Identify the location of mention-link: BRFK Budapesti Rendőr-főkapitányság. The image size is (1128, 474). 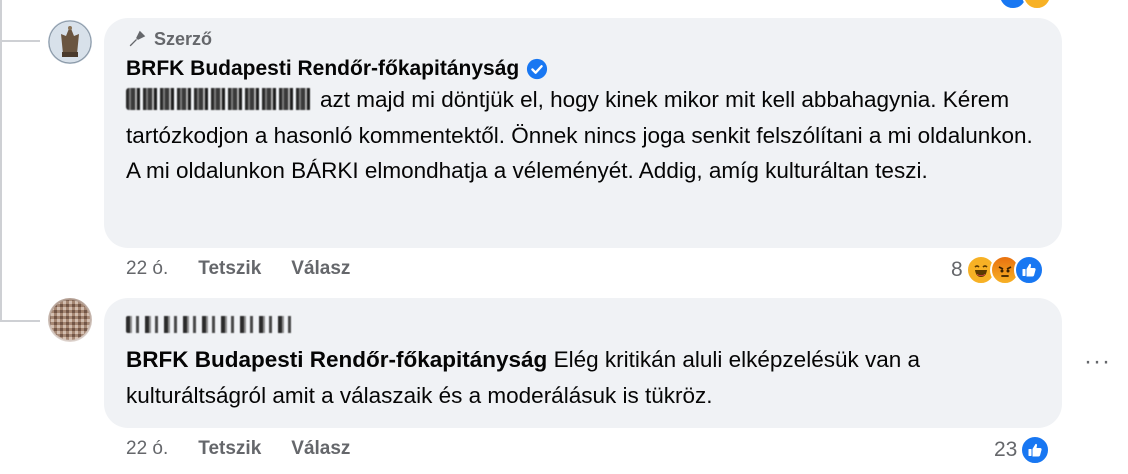
(336, 359).